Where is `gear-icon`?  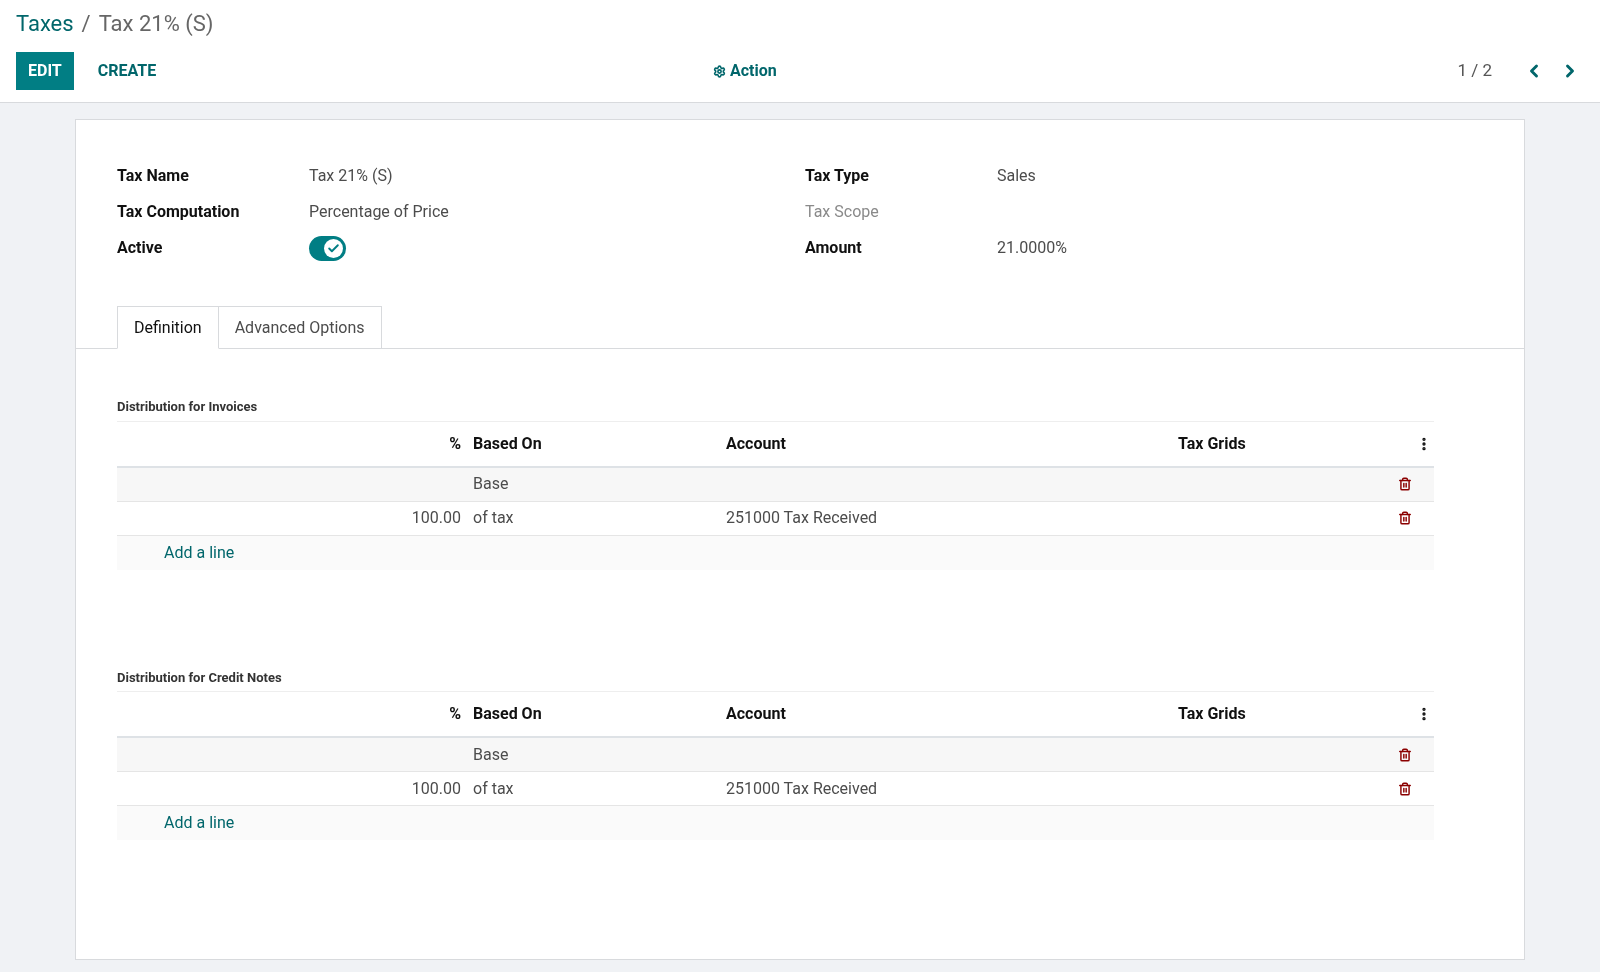
gear-icon is located at coordinates (719, 71).